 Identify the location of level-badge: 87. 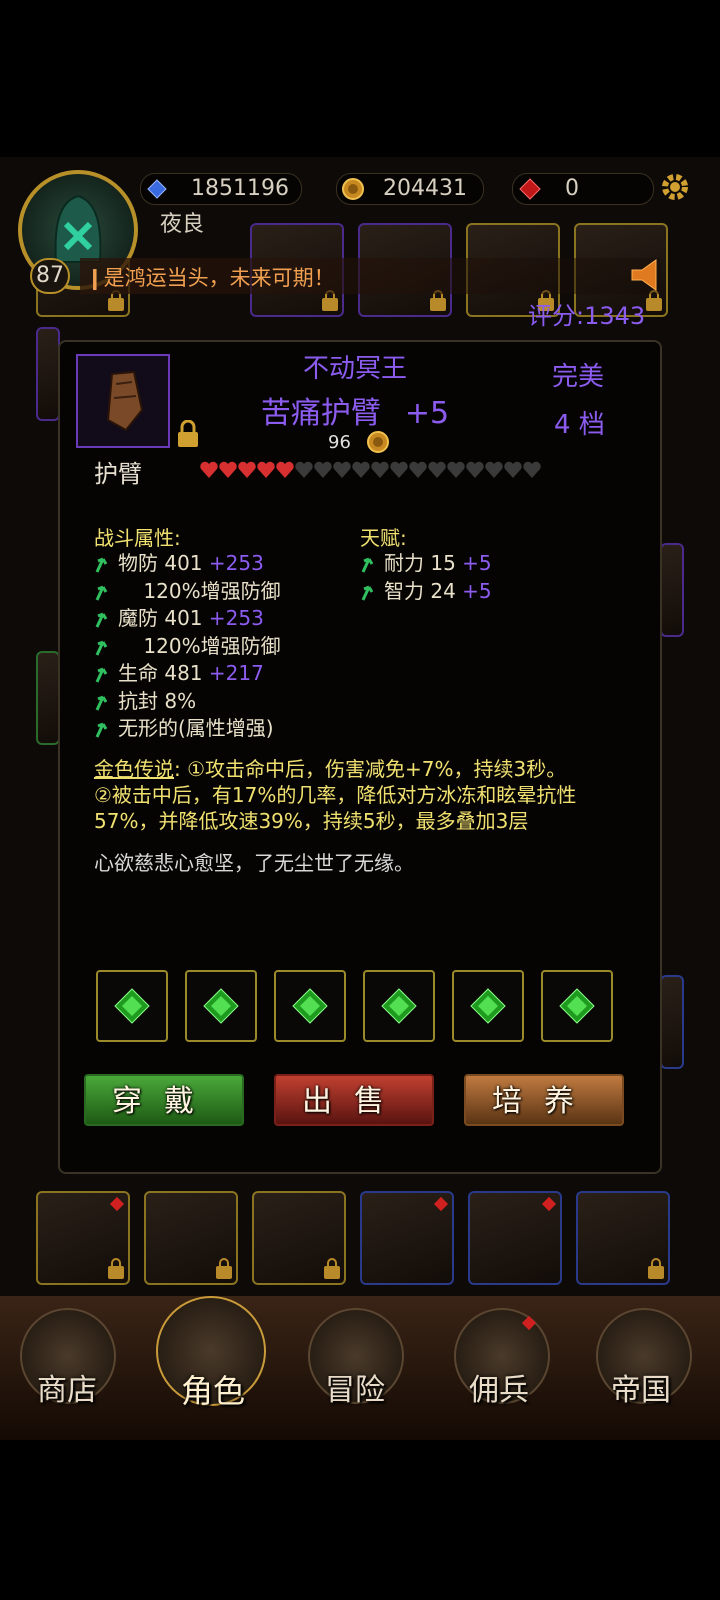
(50, 276).